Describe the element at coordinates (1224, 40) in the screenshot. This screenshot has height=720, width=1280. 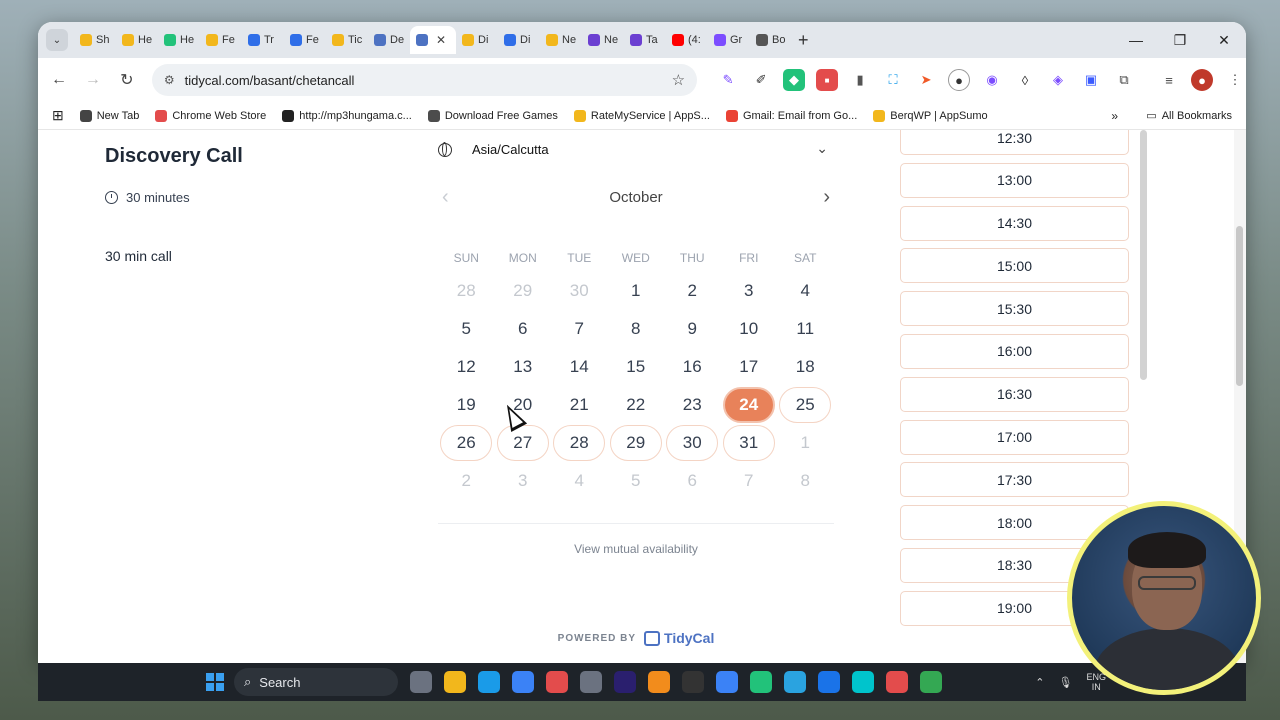
I see `close-icon: ✕` at that location.